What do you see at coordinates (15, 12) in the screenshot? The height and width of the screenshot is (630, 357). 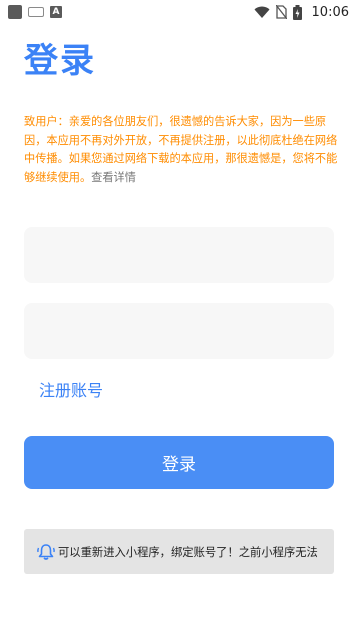 I see `app-square-icon` at bounding box center [15, 12].